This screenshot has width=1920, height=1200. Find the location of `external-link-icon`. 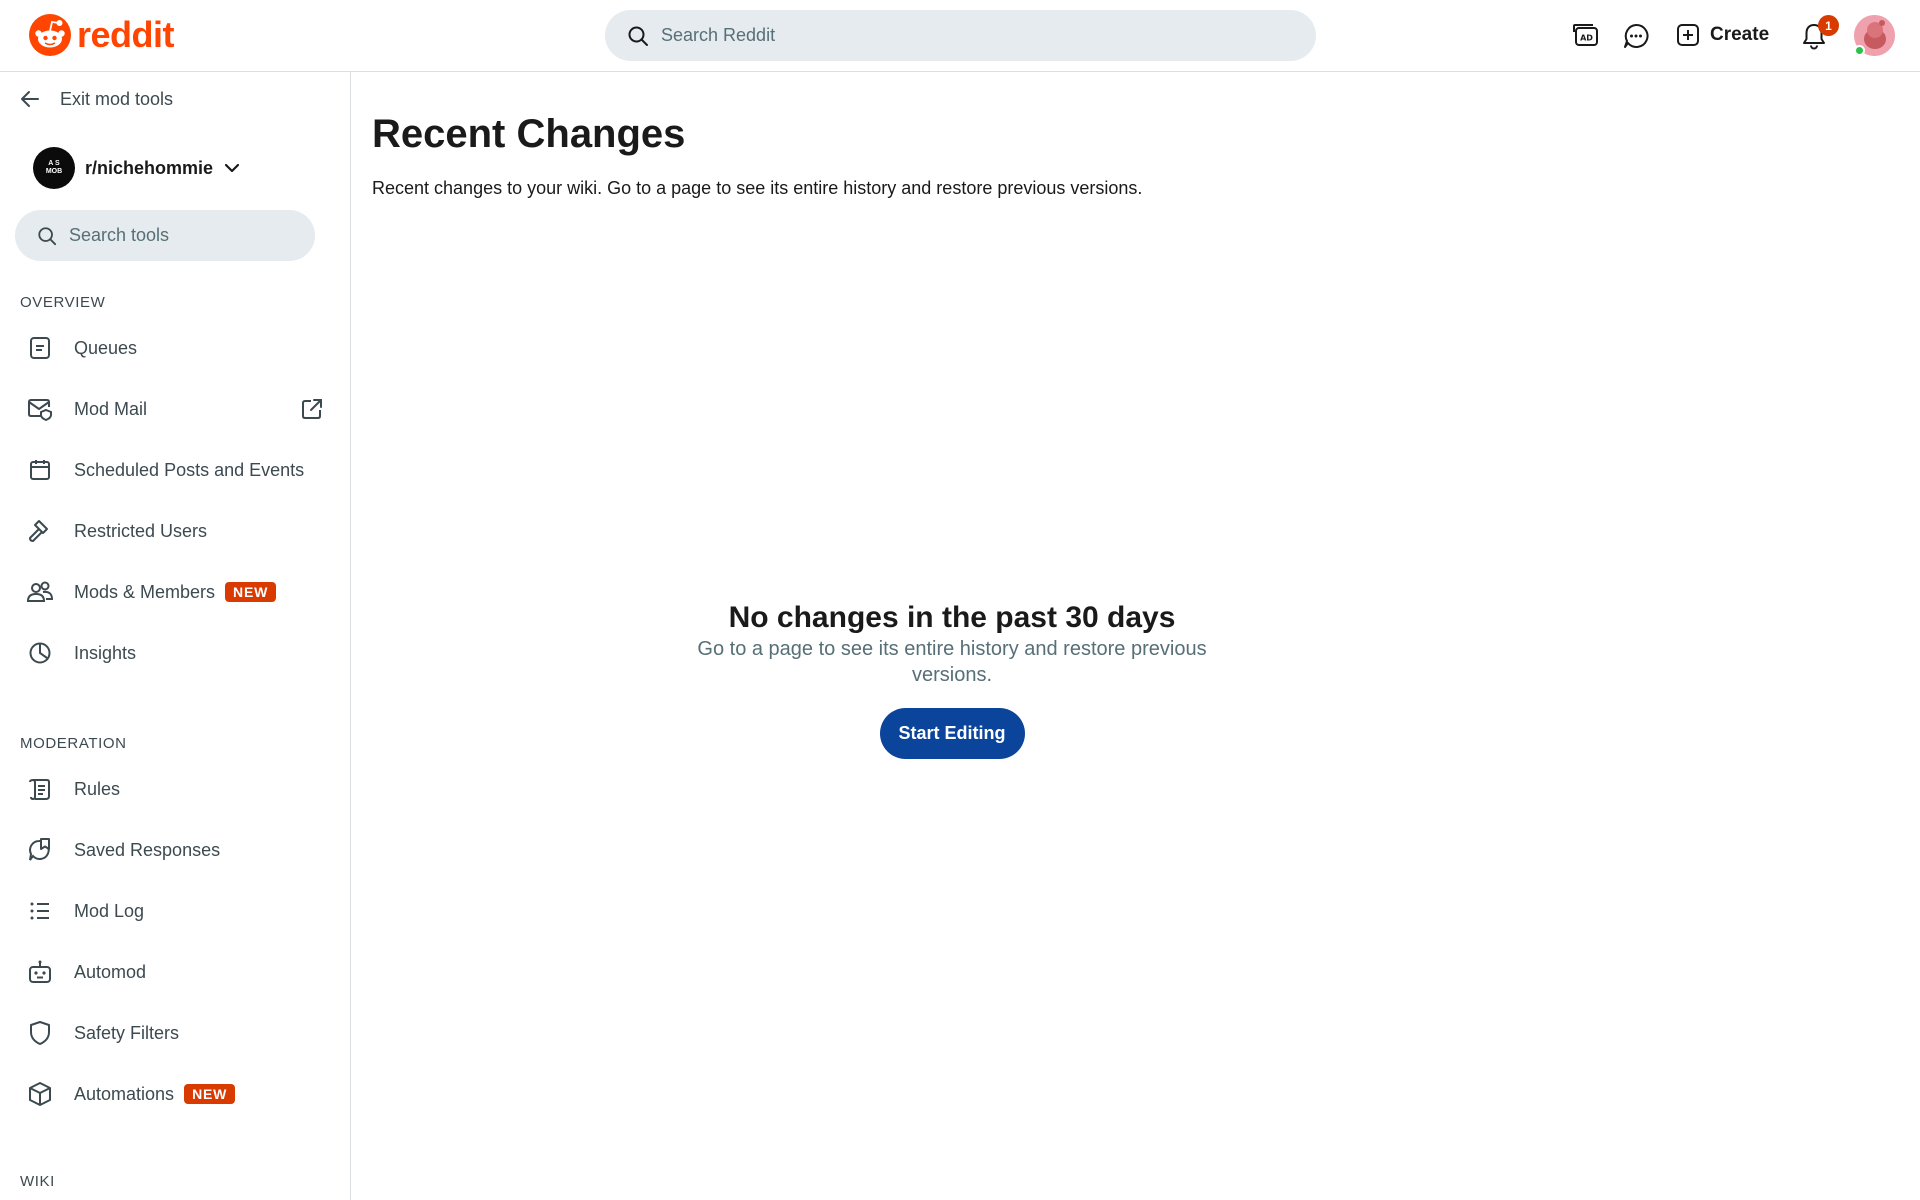

external-link-icon is located at coordinates (312, 409).